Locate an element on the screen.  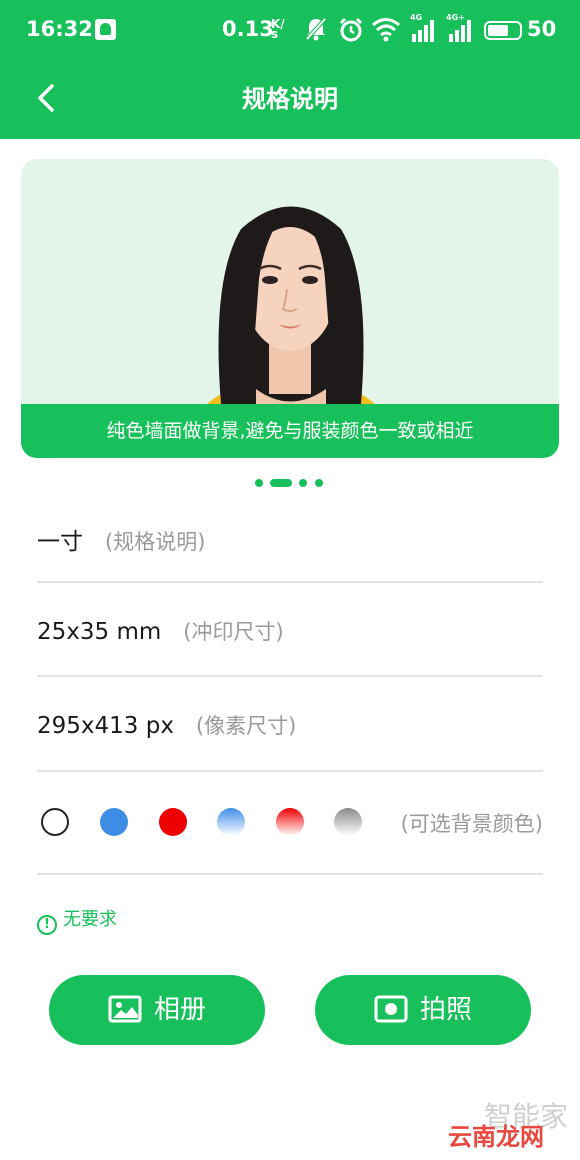
camera-icon is located at coordinates (391, 1009).